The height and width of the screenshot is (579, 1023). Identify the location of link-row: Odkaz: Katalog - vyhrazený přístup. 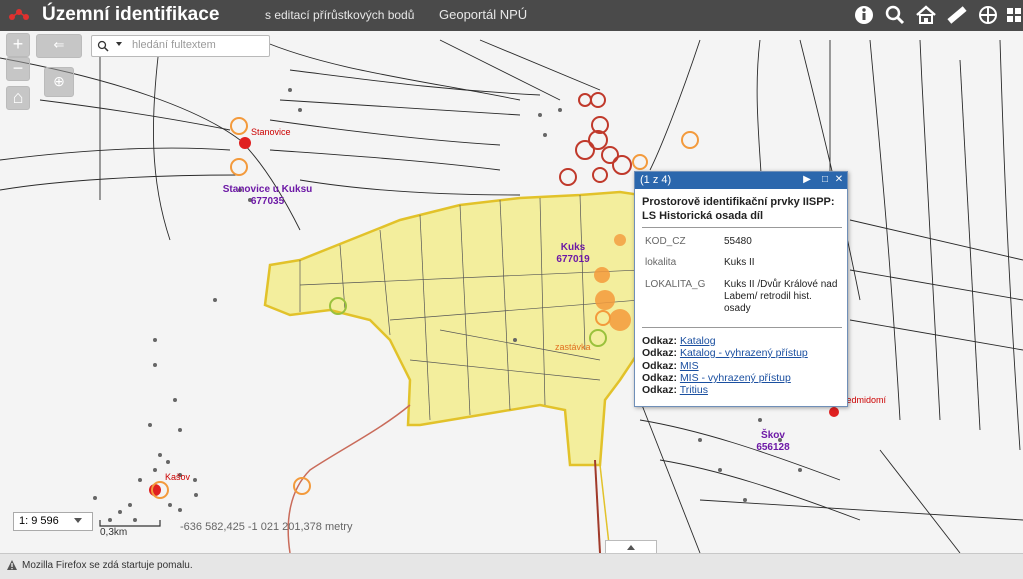
(725, 353).